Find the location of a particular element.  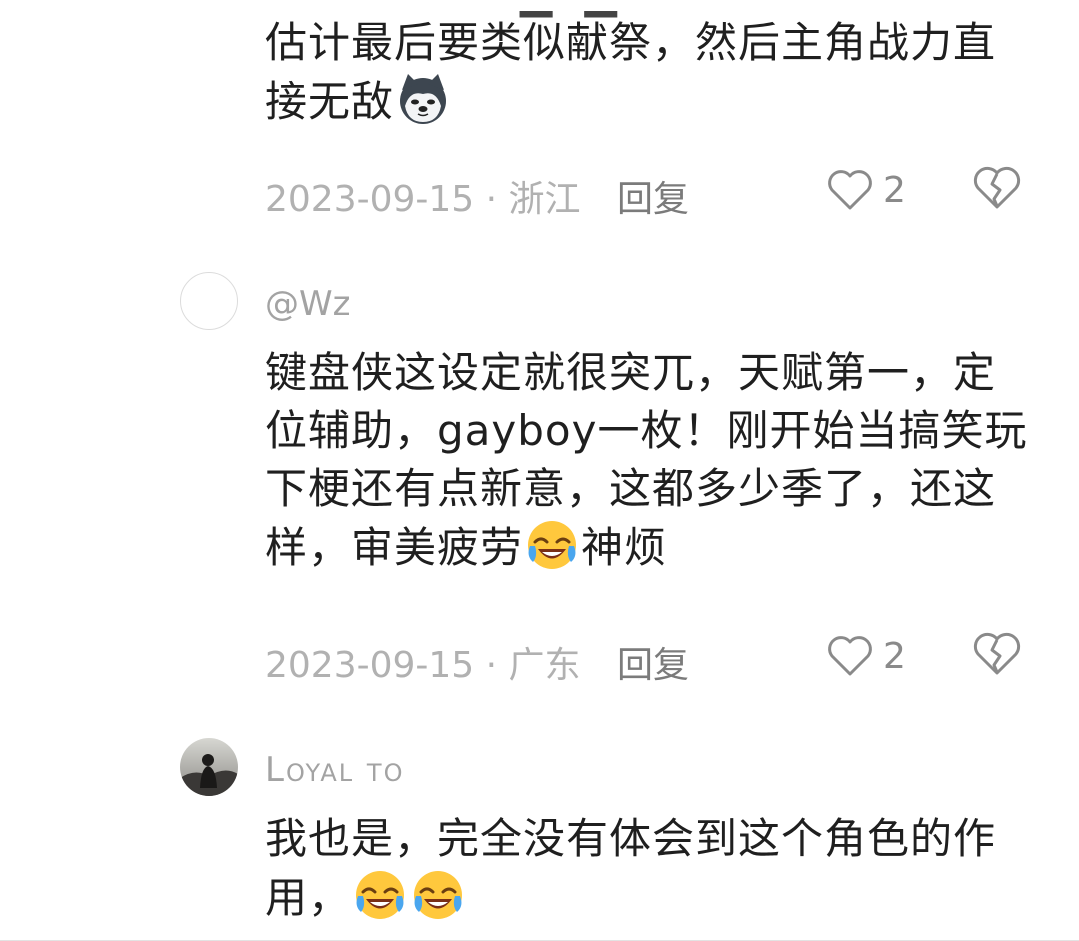

comment-3-text: 我也是，完全没有体会到这个角色的作 用， is located at coordinates (650, 868).